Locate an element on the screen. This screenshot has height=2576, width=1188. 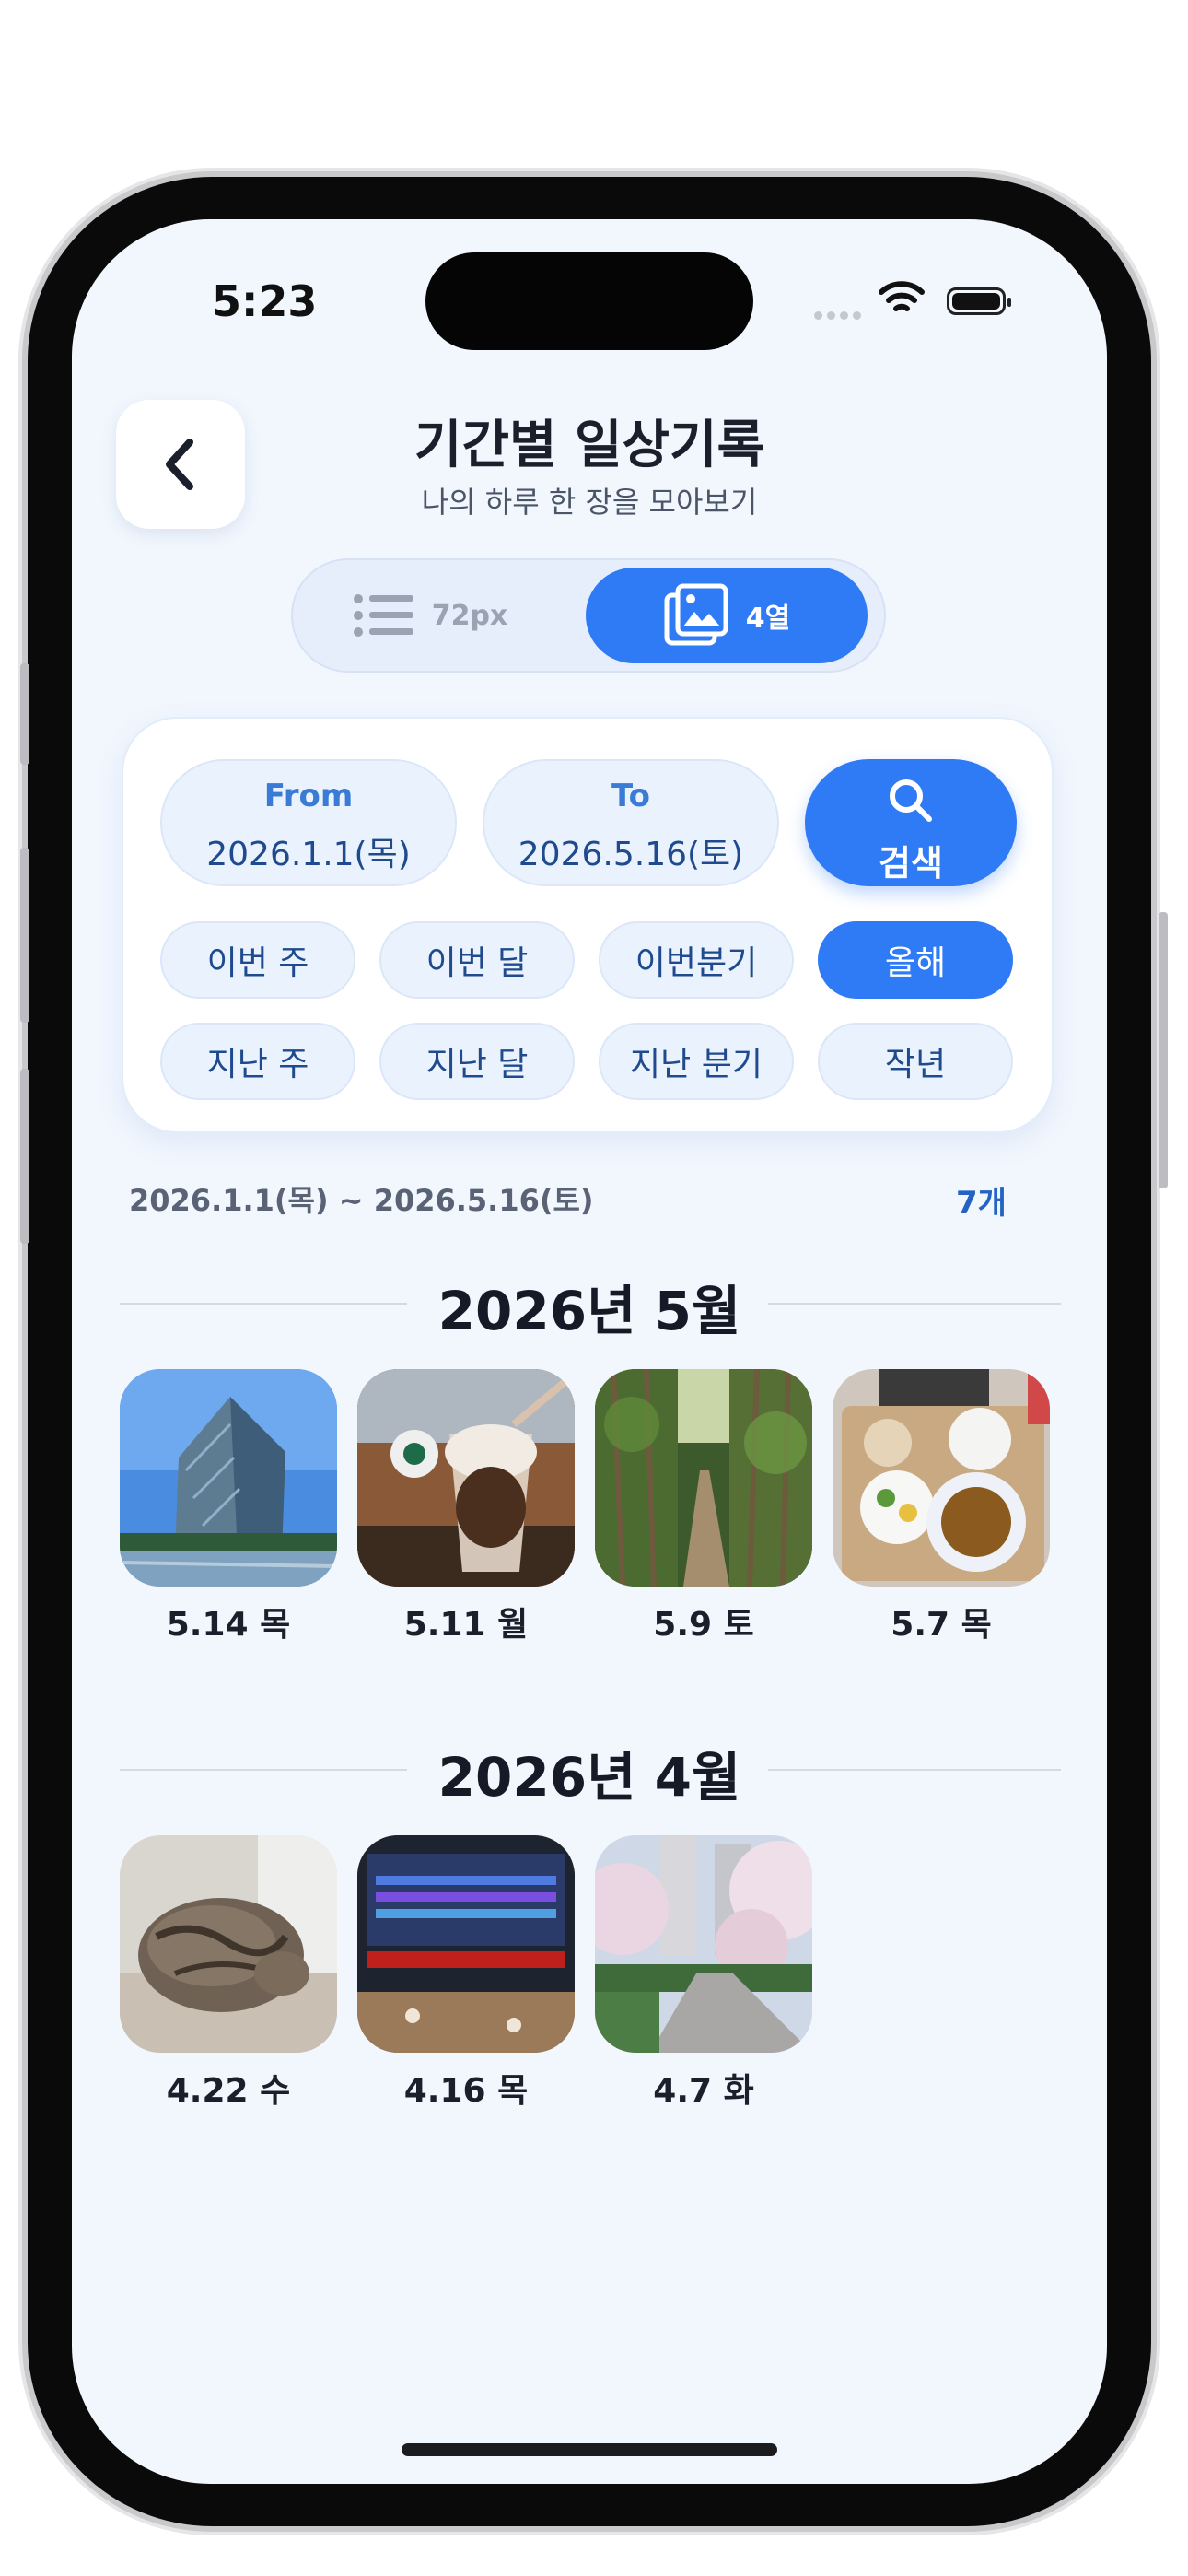
search-button: 검색 is located at coordinates (911, 822).